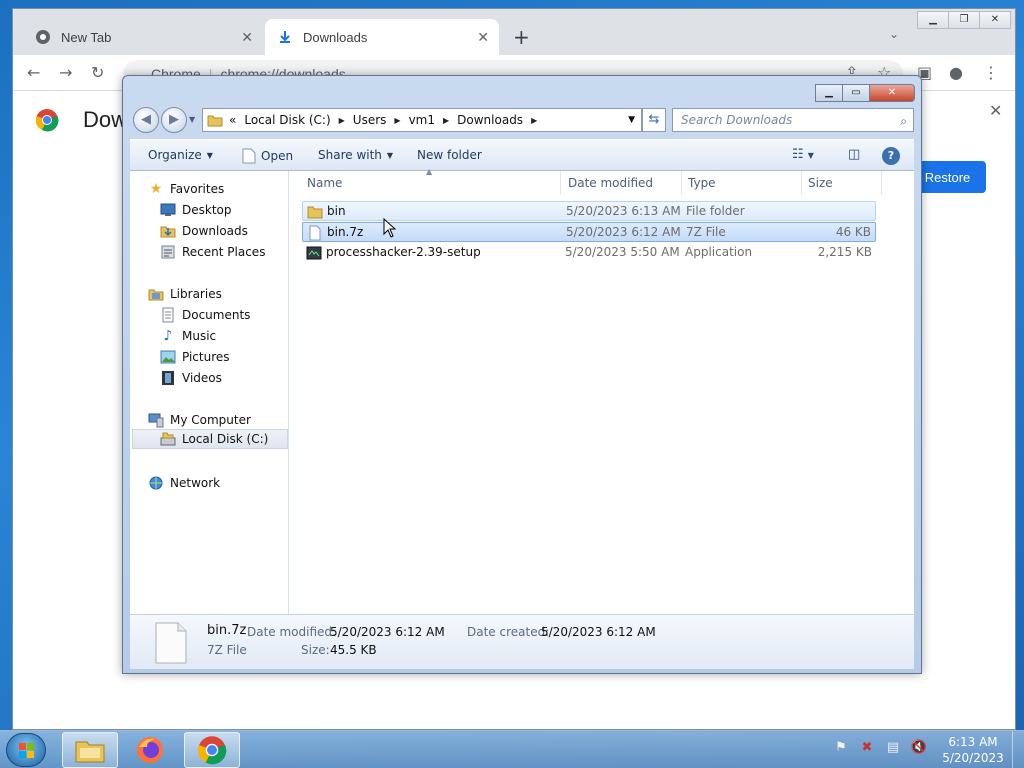 The image size is (1024, 768). Describe the element at coordinates (227, 650) in the screenshot. I see `details-file-type: 7Z File` at that location.